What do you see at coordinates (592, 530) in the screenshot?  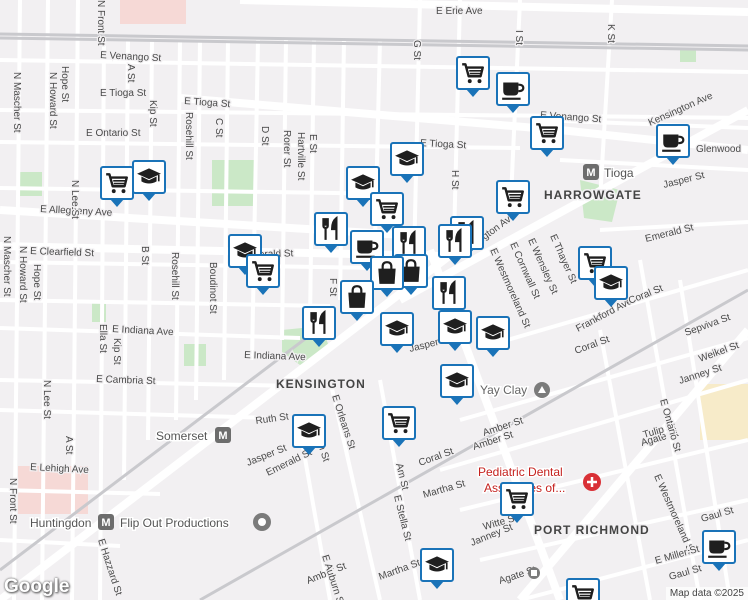 I see `area-label-port-richmond: PORT RICHMOND` at bounding box center [592, 530].